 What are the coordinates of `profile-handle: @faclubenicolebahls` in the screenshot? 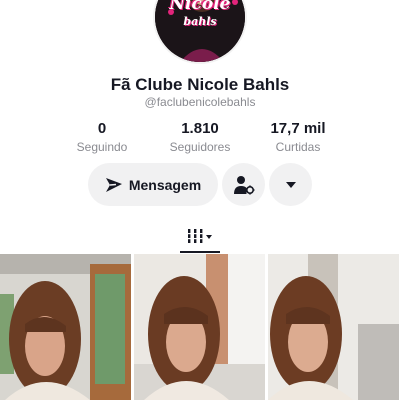 It's located at (200, 102).